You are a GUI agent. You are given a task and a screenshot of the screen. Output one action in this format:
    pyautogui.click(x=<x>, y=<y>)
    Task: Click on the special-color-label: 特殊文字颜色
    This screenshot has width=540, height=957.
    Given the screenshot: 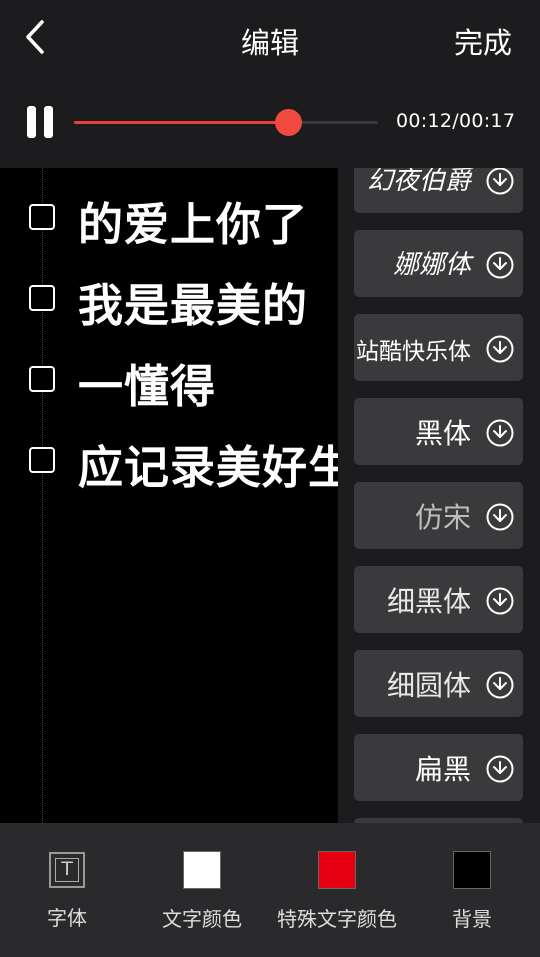 What is the action you would take?
    pyautogui.click(x=337, y=919)
    